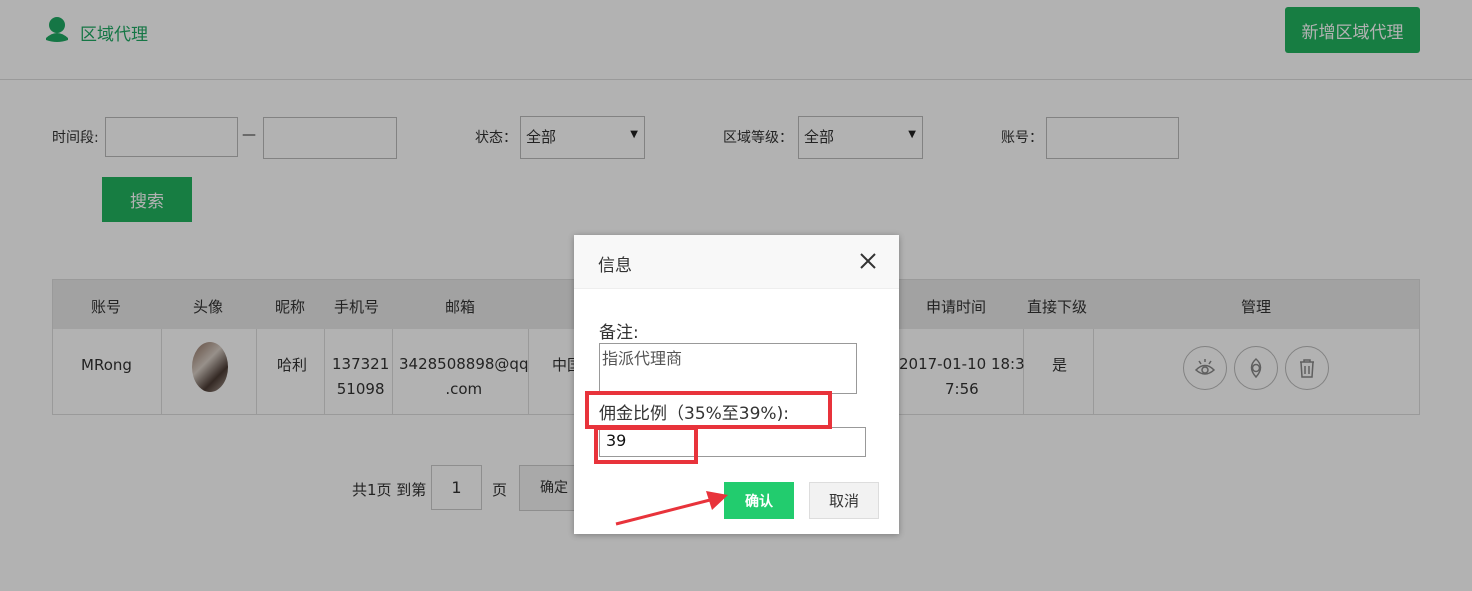 The height and width of the screenshot is (591, 1472). I want to click on annotation-box-commission-value, so click(646, 445).